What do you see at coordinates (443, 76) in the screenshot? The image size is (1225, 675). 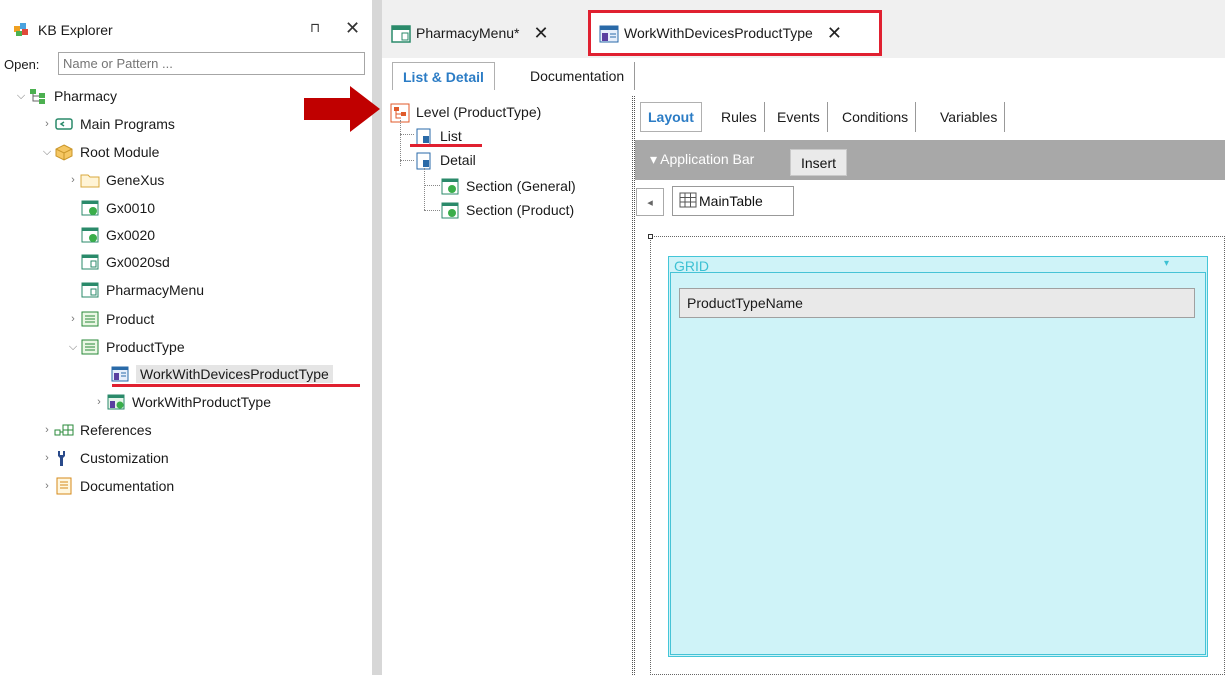 I see `tab-list-and-detail: List & Detail` at bounding box center [443, 76].